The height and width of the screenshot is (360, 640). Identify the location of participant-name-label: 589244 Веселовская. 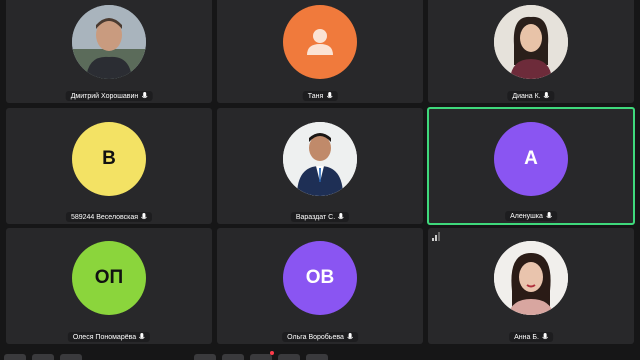
(109, 217).